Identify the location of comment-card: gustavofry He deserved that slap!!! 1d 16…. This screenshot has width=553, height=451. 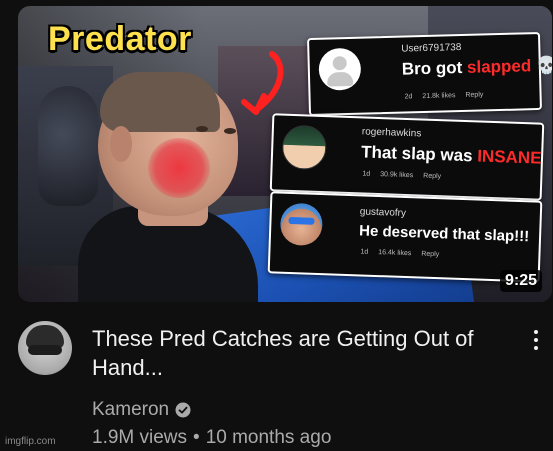
(405, 237).